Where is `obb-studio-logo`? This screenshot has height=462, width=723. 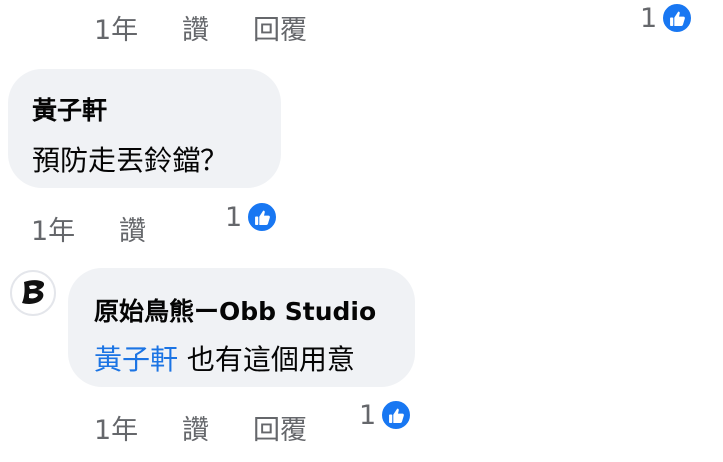 obb-studio-logo is located at coordinates (33, 292).